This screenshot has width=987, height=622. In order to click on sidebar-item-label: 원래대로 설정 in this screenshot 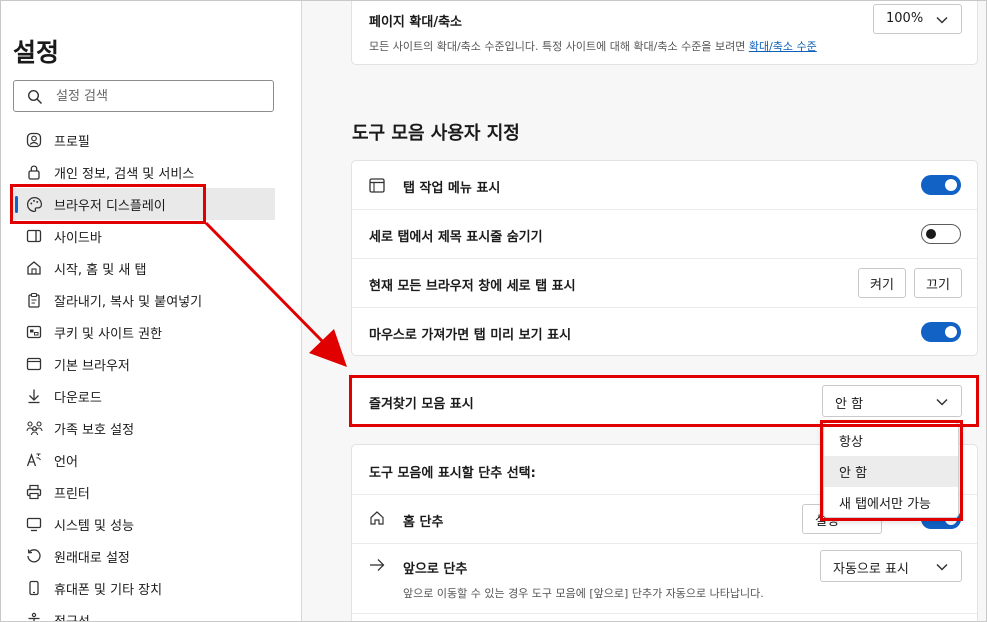, I will do `click(92, 558)`.